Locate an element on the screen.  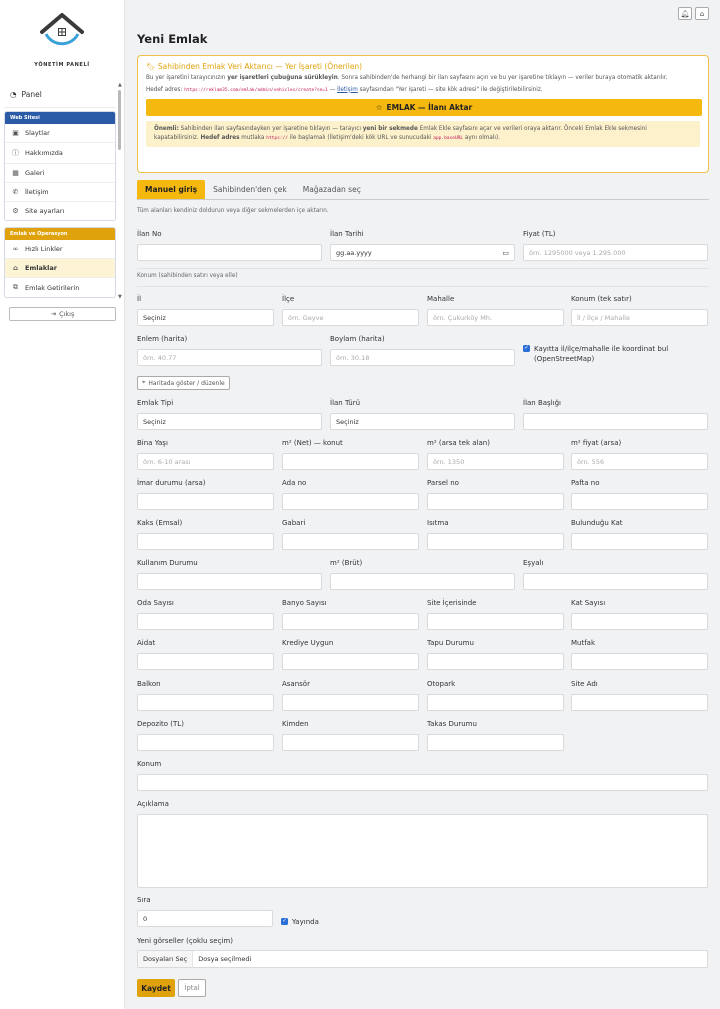
asansor-input is located at coordinates (350, 702).